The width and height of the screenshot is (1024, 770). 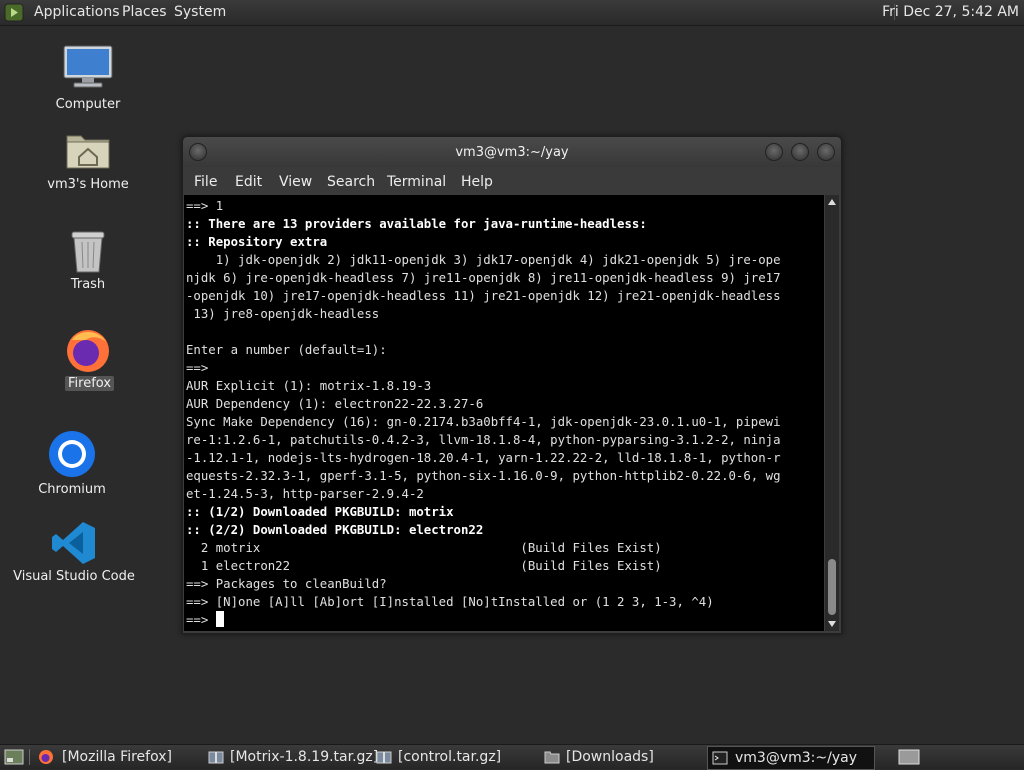 I want to click on terminal-icon, so click(x=720, y=758).